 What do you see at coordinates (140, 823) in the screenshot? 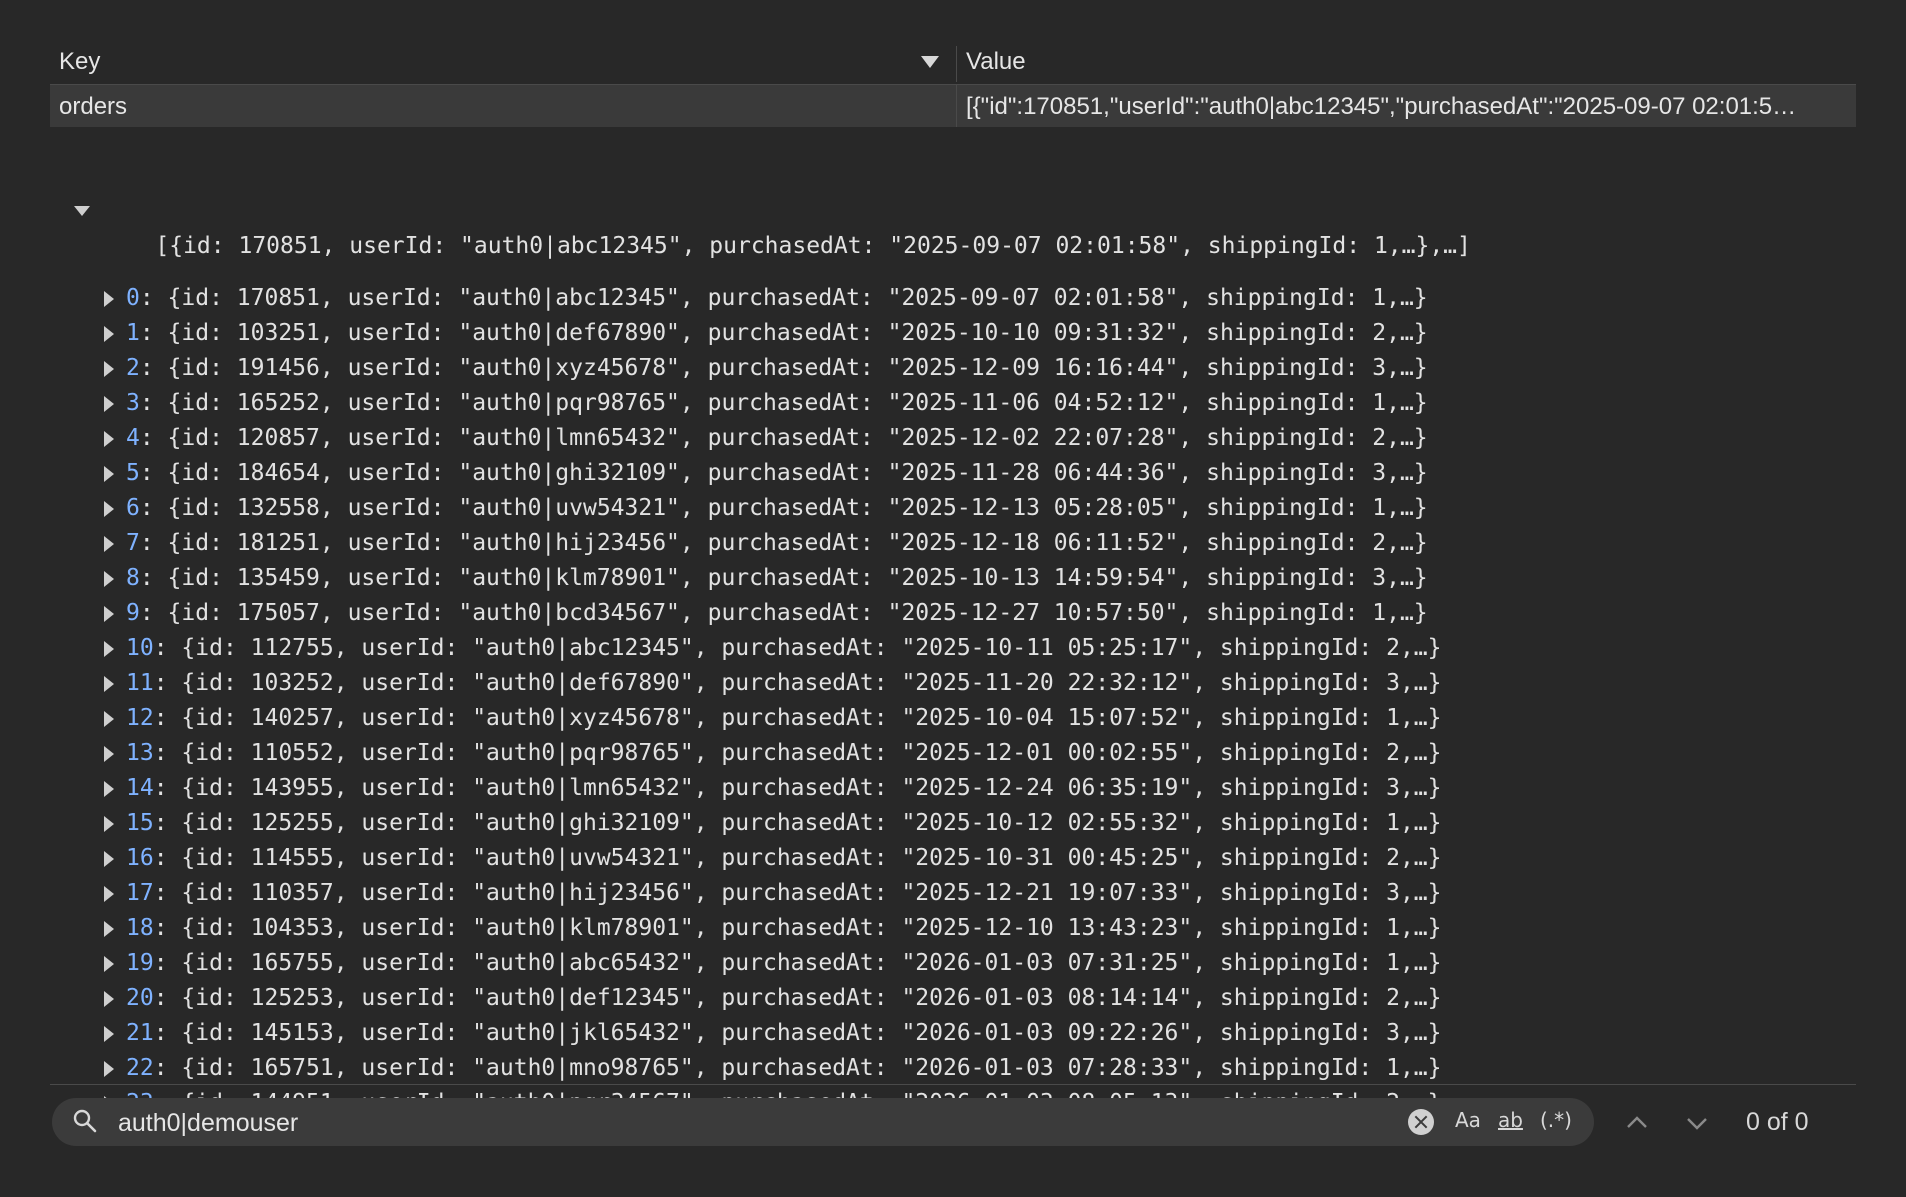
I see `tree-item-index: 15` at bounding box center [140, 823].